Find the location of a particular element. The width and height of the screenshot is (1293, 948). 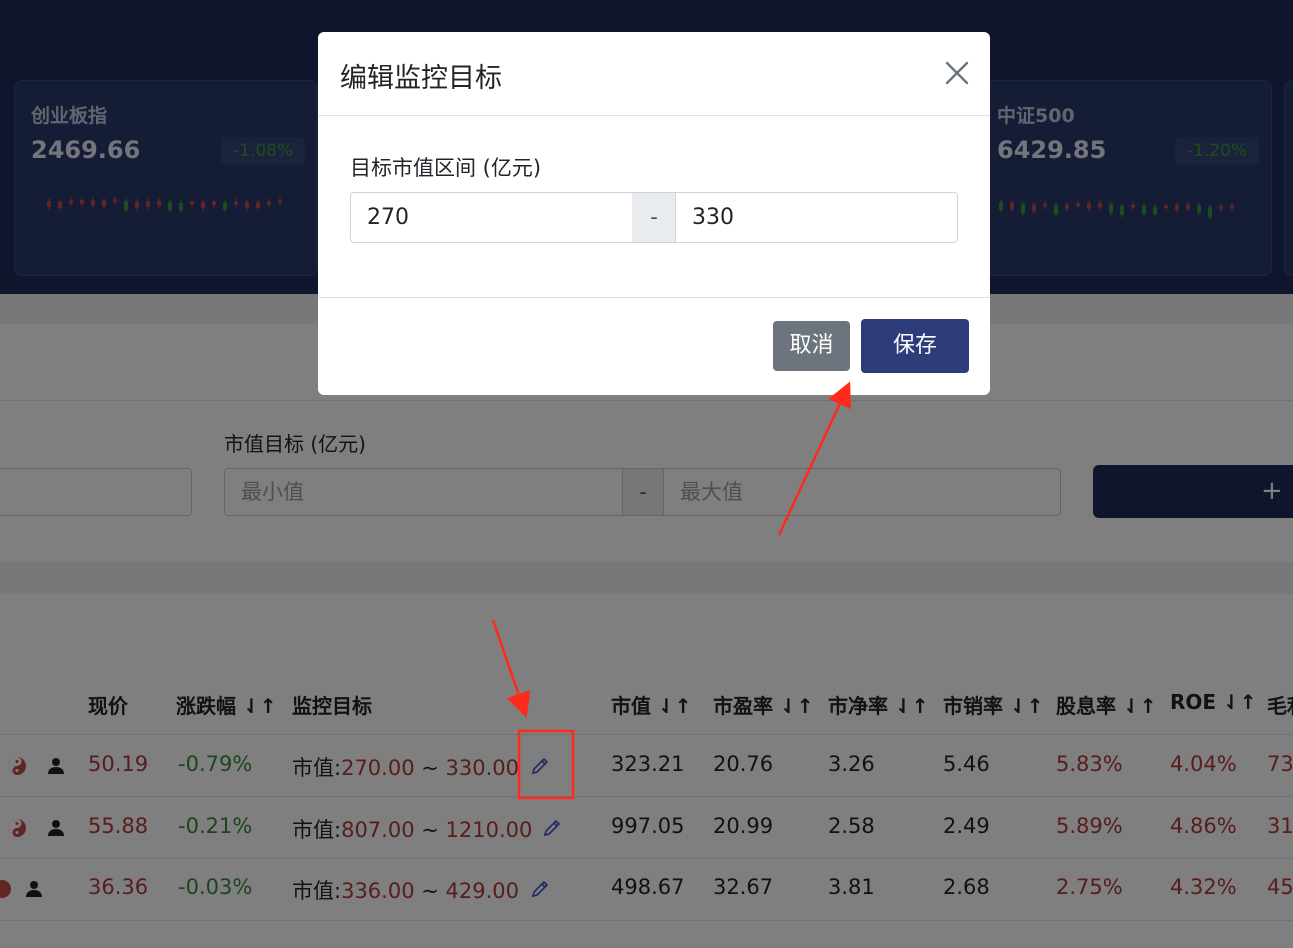

target-range-label: 目标市值区间 (亿元) is located at coordinates (446, 168).